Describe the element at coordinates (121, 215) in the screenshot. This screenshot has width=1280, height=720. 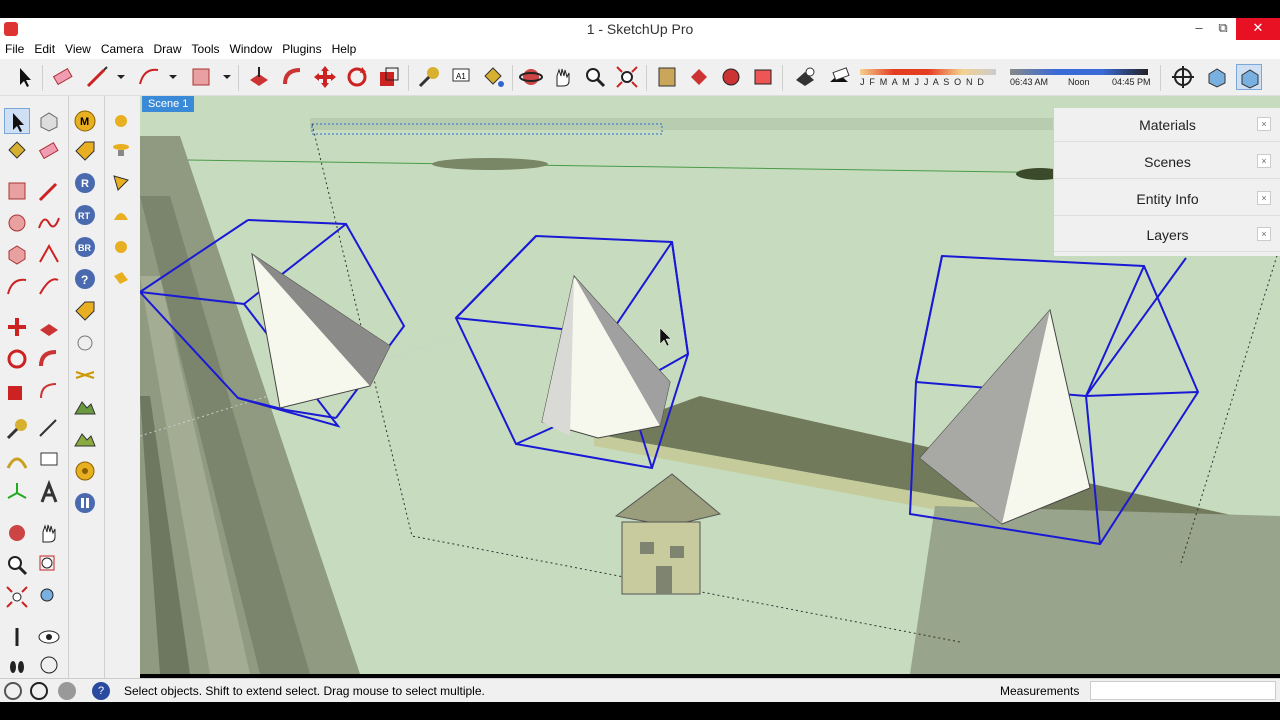
I see `dome-icon` at that location.